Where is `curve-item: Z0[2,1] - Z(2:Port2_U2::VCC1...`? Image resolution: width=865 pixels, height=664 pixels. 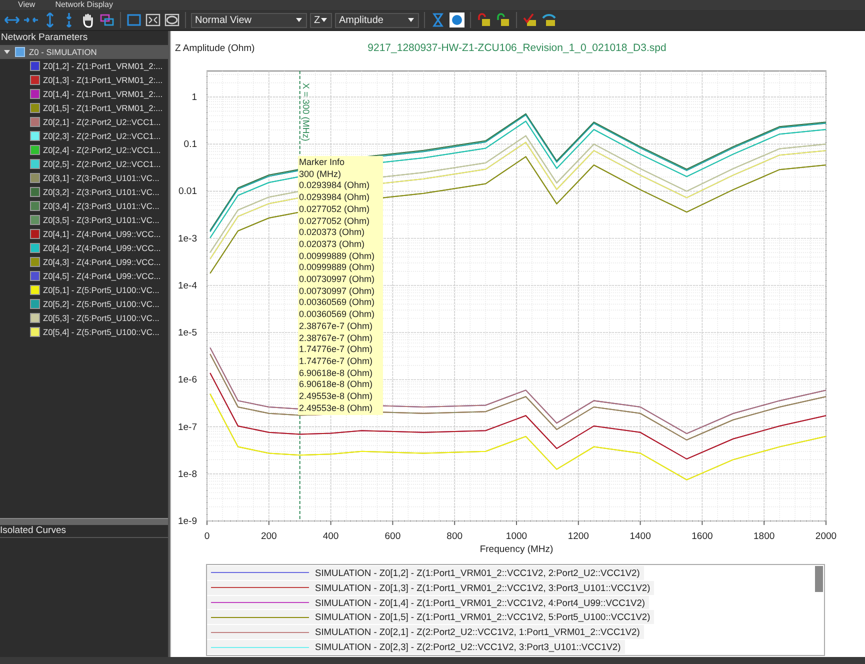
curve-item: Z0[2,1] - Z(2:Port2_U2::VCC1... is located at coordinates (102, 122).